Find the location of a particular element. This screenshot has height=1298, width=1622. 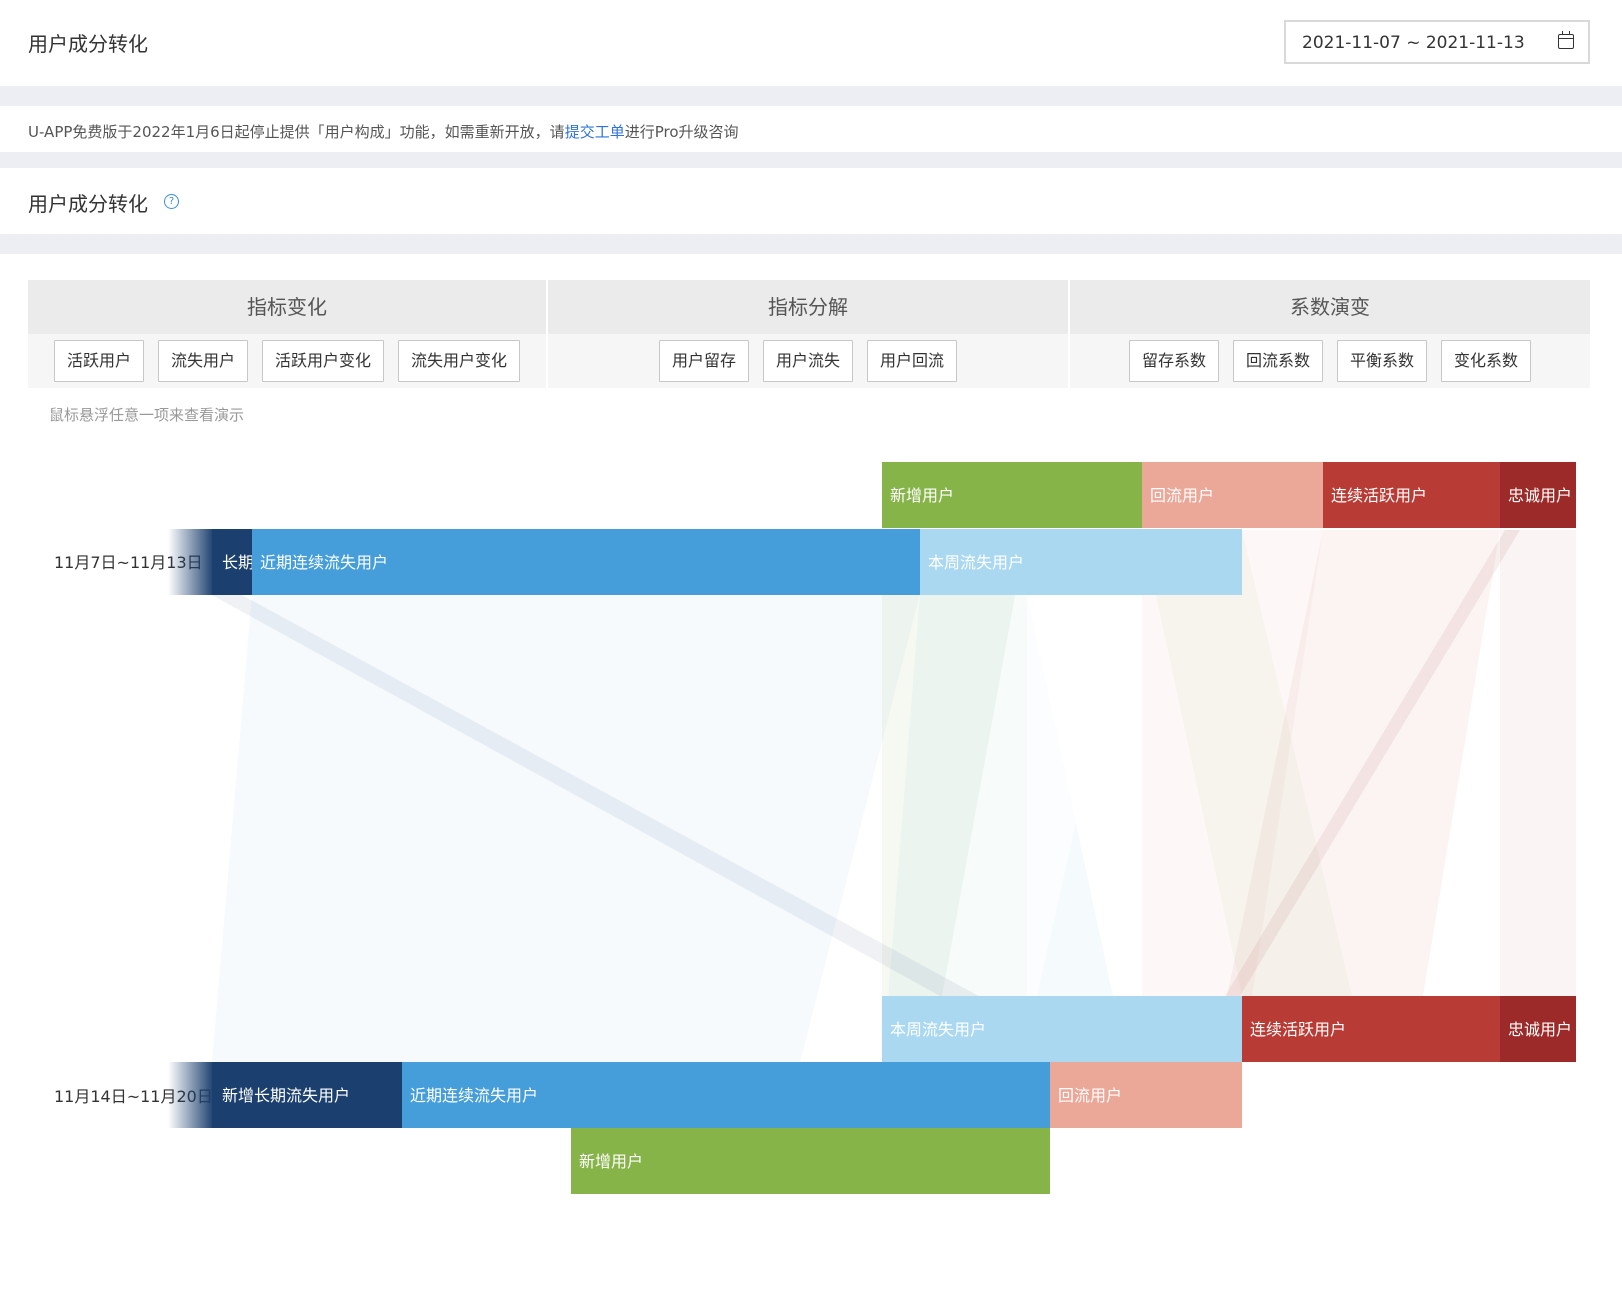

week2-fade is located at coordinates (191, 1095).